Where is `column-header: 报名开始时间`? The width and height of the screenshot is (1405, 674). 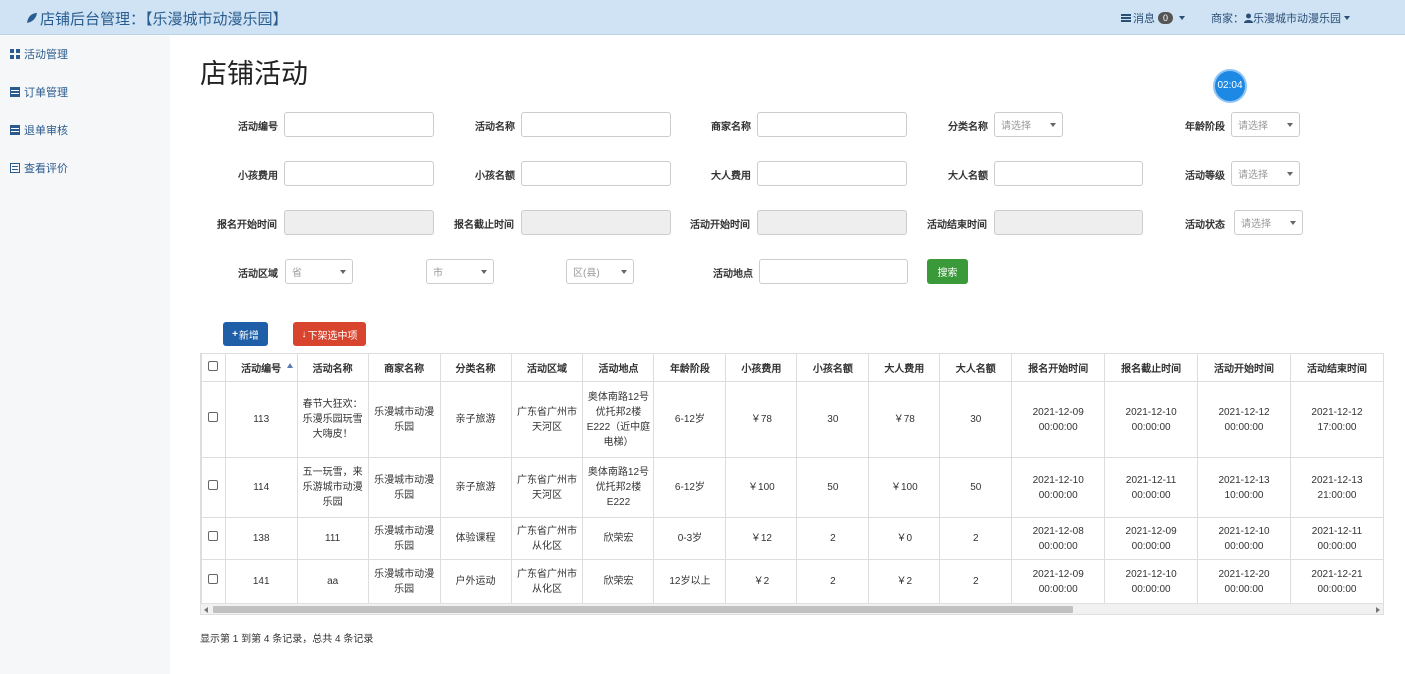 column-header: 报名开始时间 is located at coordinates (1058, 367).